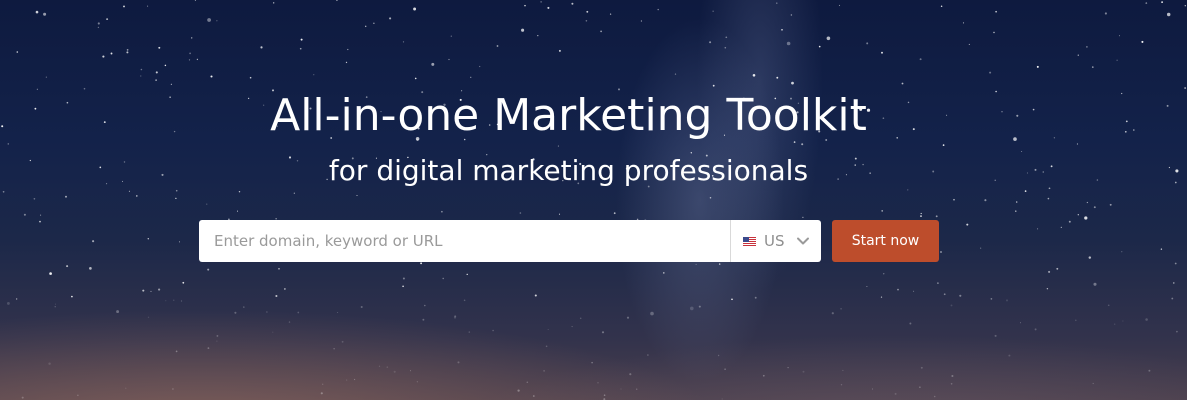 The image size is (1187, 400). I want to click on chevron-down-icon, so click(802, 241).